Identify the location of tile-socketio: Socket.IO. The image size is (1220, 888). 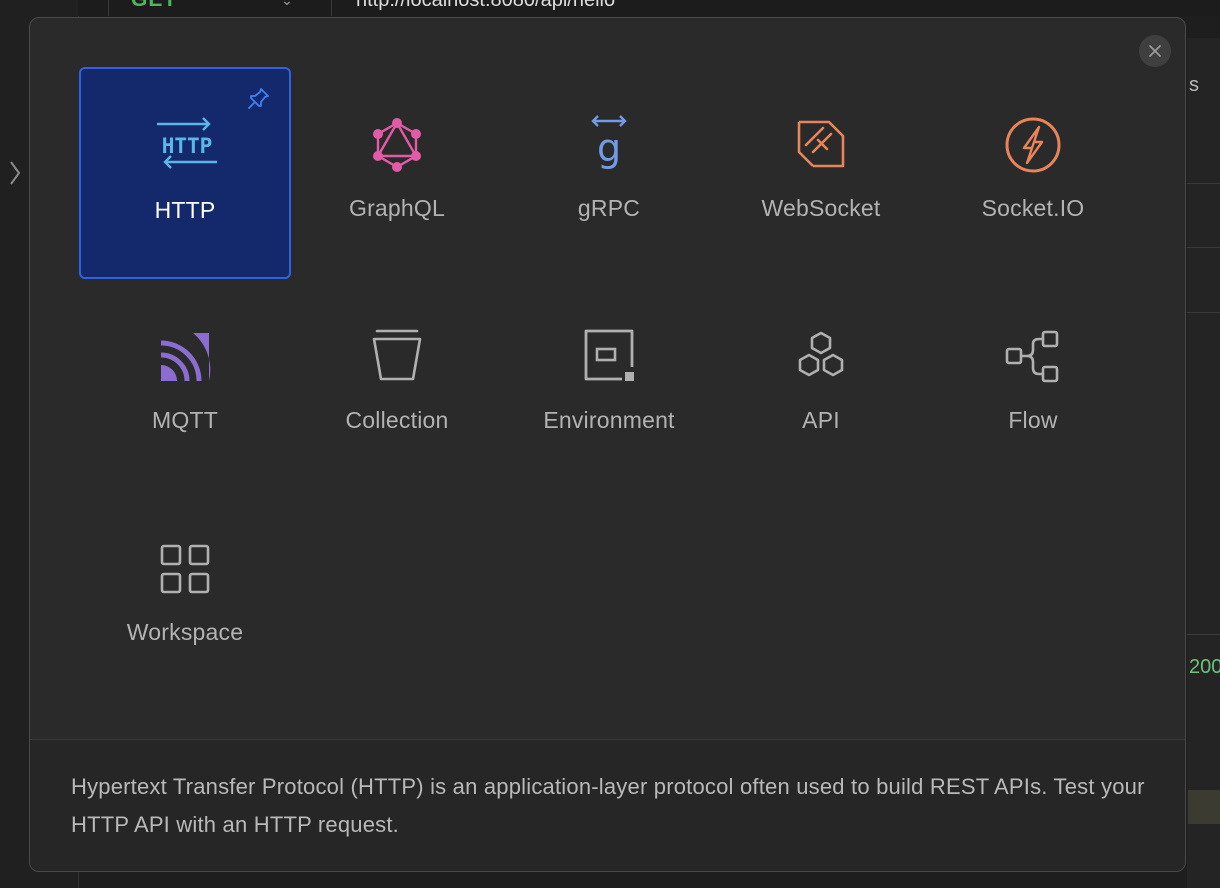
(1033, 173).